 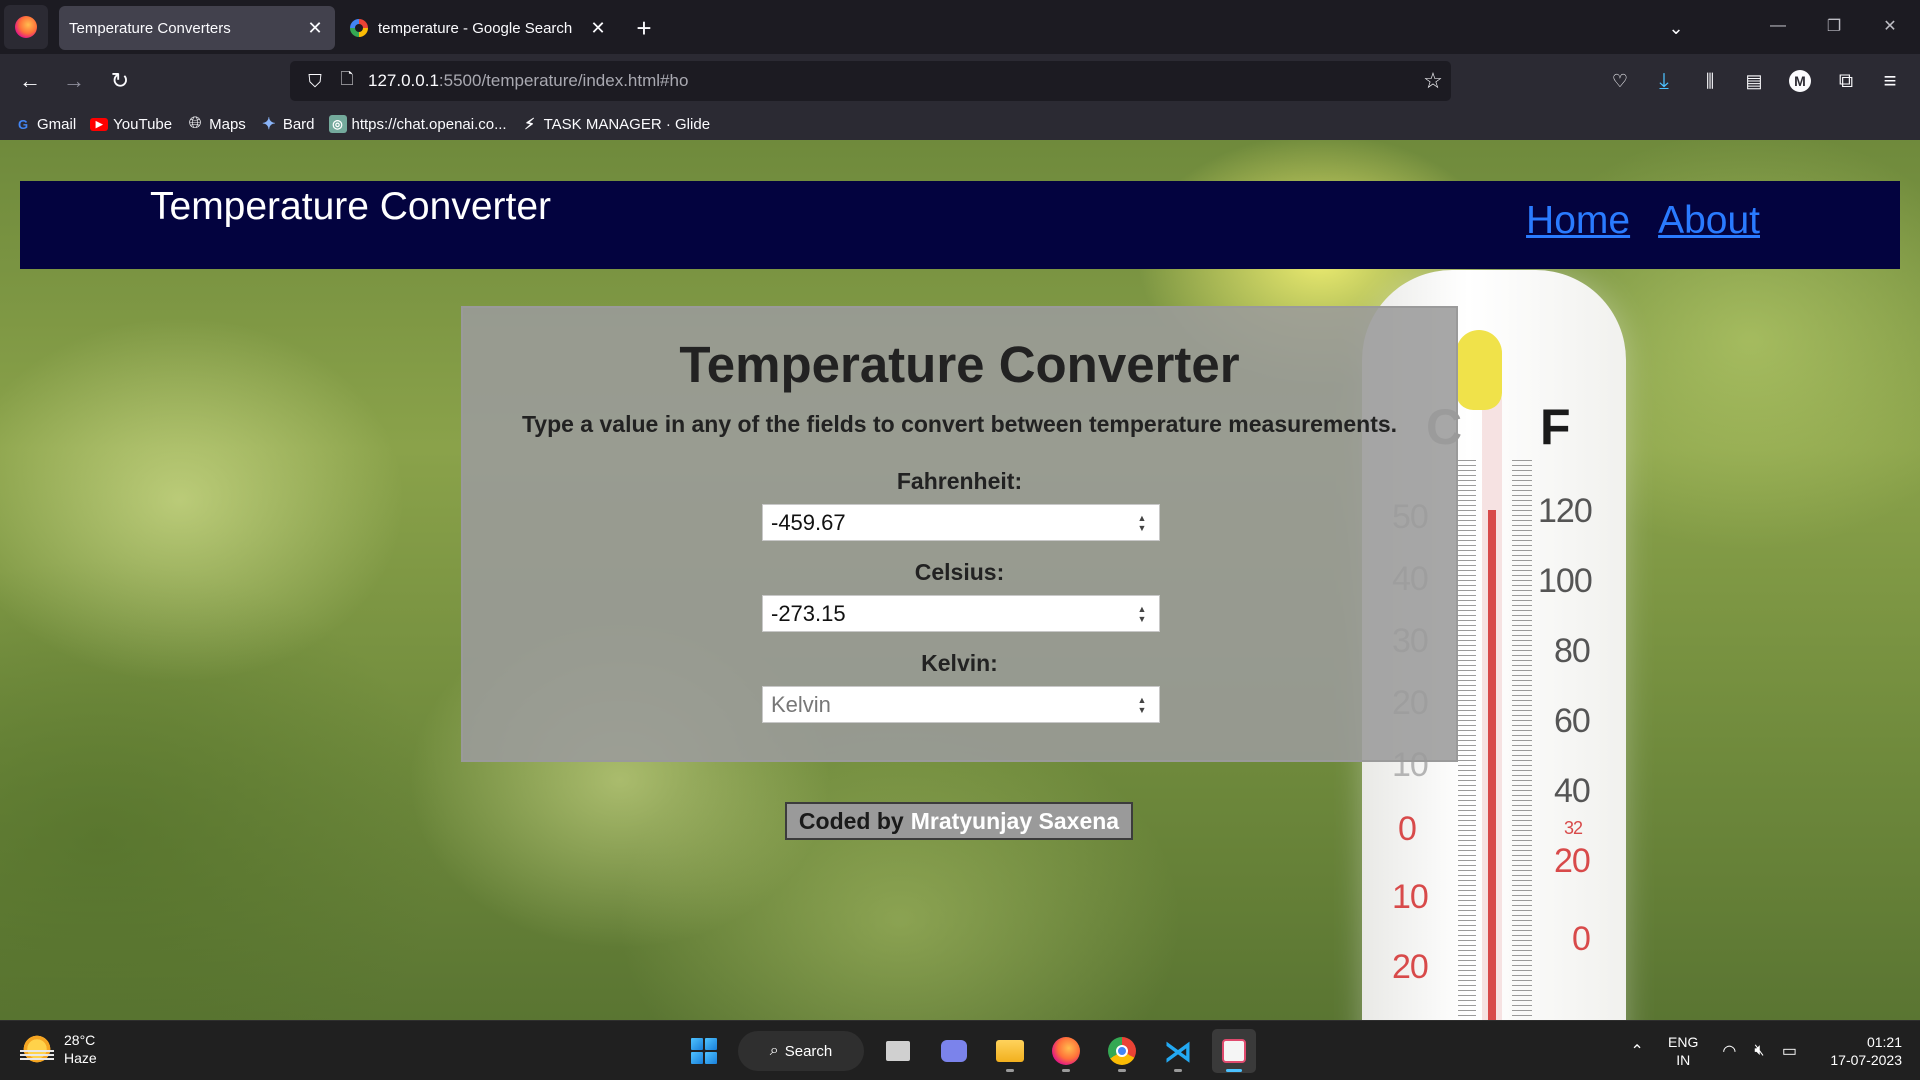 I want to click on celsius-label: Celsius:, so click(x=959, y=572).